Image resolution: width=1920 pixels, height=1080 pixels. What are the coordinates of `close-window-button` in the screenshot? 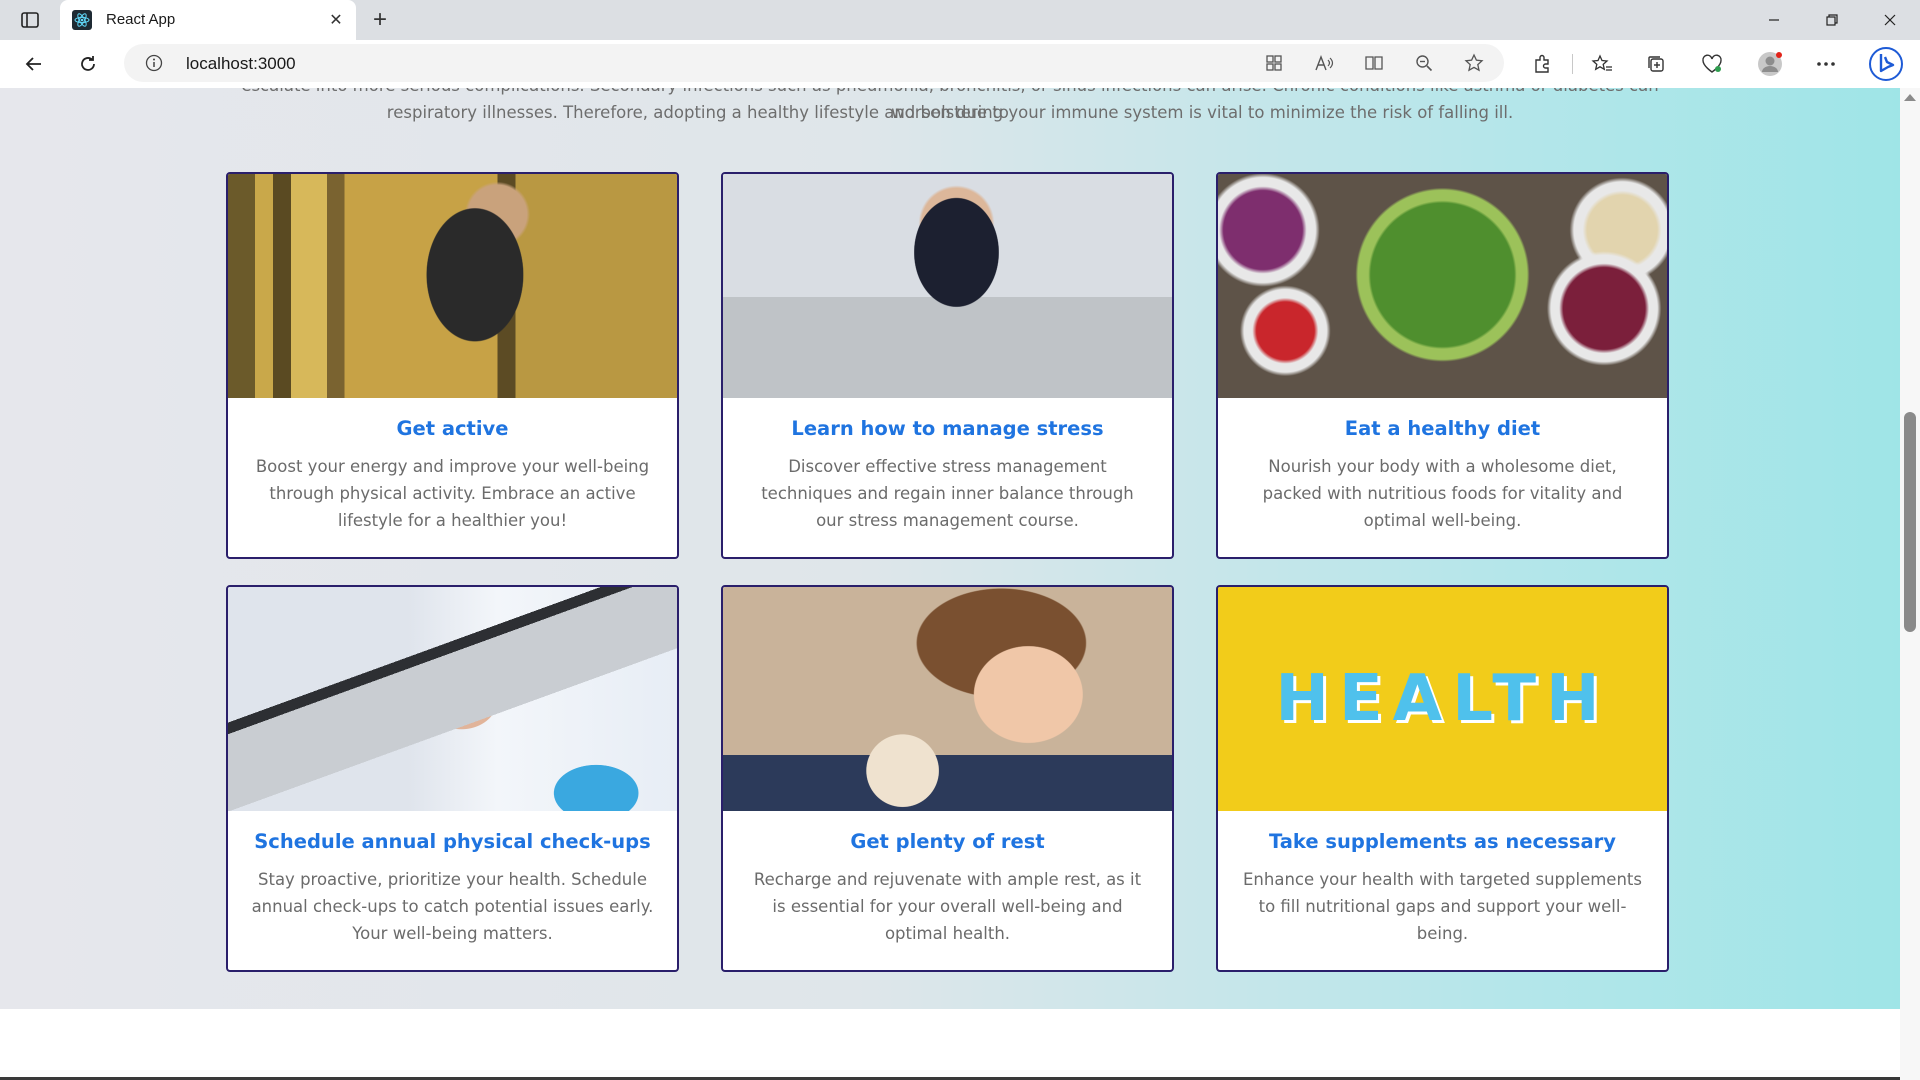 It's located at (1890, 20).